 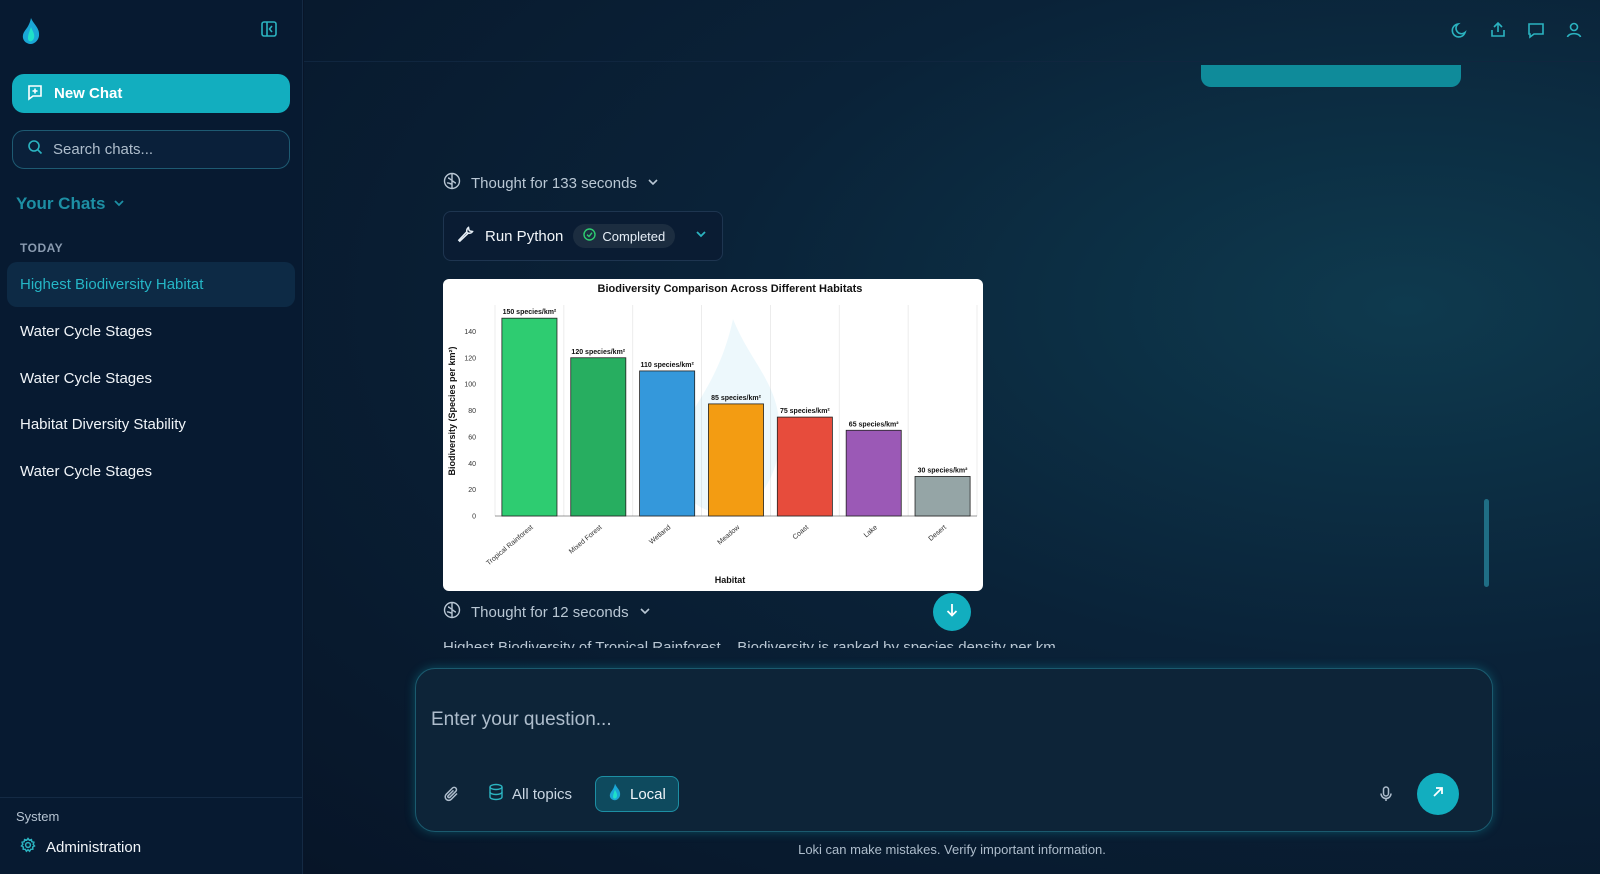 What do you see at coordinates (509, 545) in the screenshot?
I see `x-tick-label: Tropical Rainforest` at bounding box center [509, 545].